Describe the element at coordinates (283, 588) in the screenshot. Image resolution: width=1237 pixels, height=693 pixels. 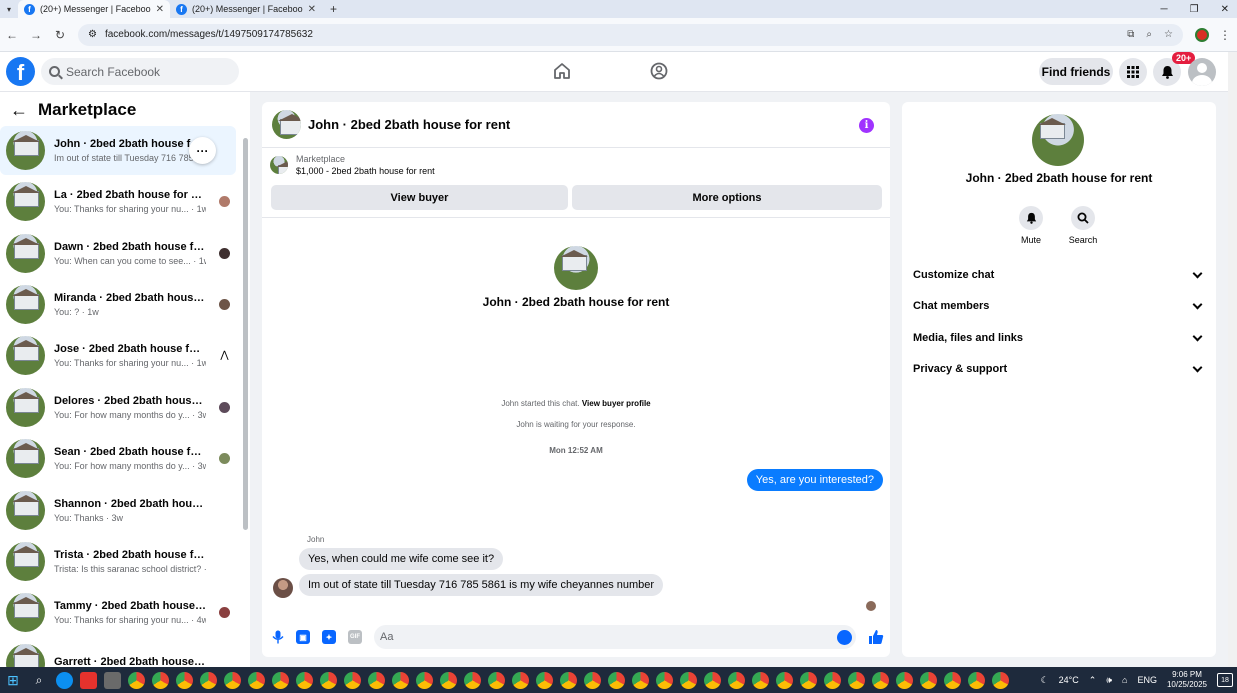
I see `sender-avatar` at that location.